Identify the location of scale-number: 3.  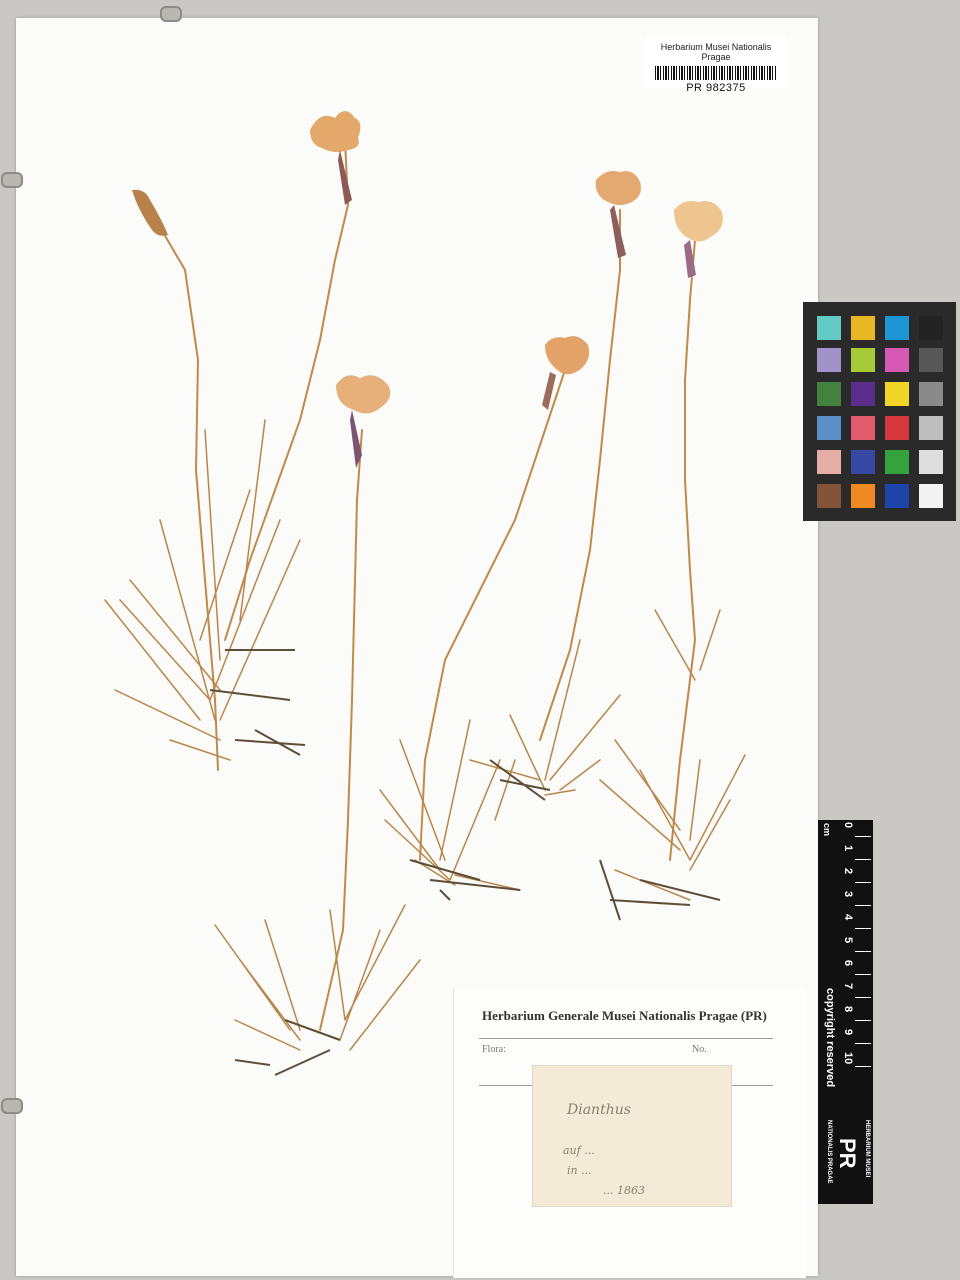
(848, 894).